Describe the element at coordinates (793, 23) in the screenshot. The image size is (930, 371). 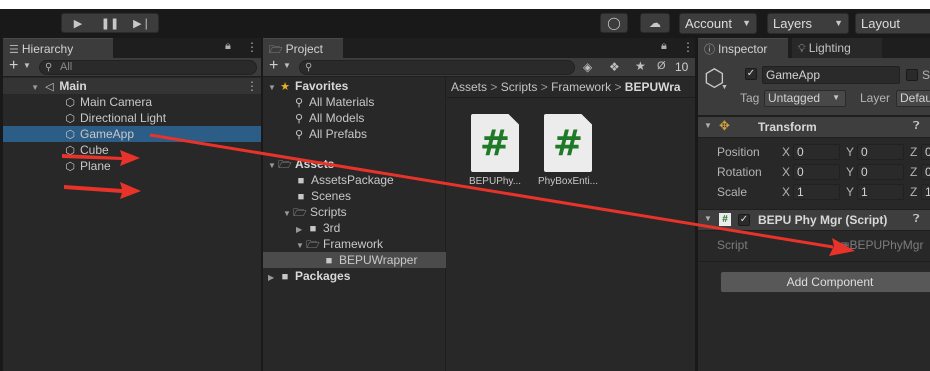
I see `layers-label: Layers` at that location.